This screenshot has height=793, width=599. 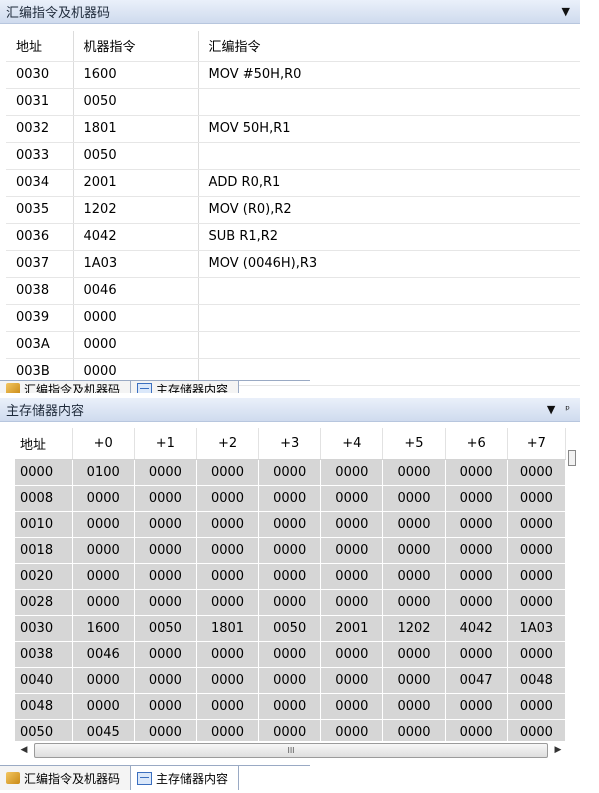 I want to click on assembly-row: 0039 0000, so click(x=293, y=318).